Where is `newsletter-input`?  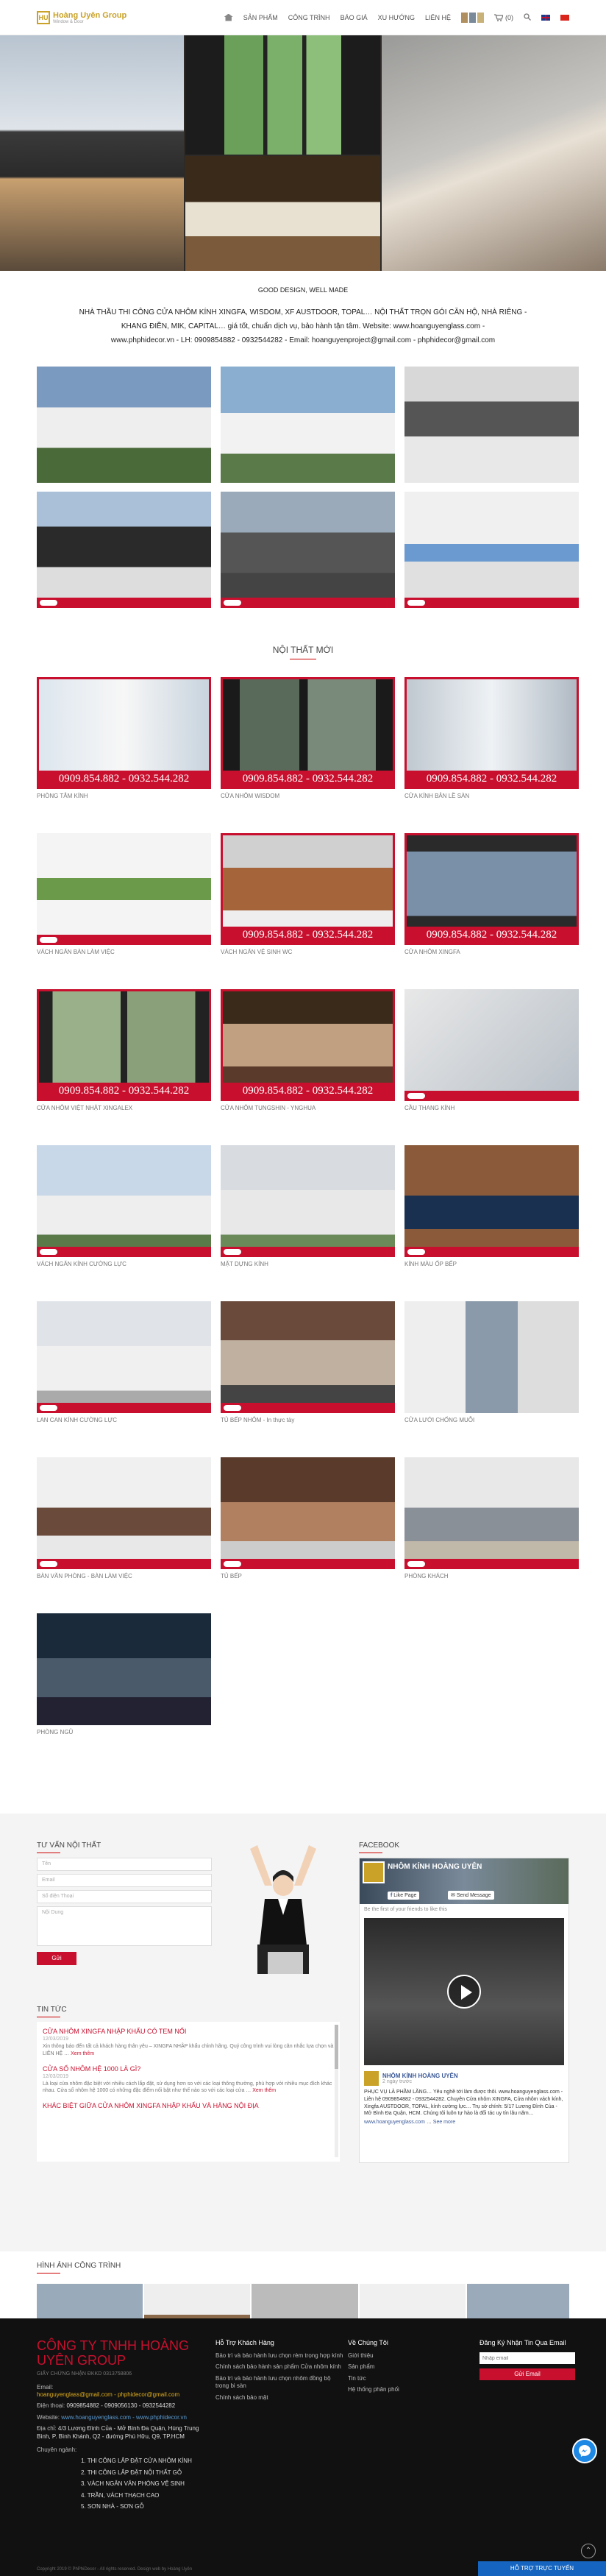 newsletter-input is located at coordinates (527, 2358).